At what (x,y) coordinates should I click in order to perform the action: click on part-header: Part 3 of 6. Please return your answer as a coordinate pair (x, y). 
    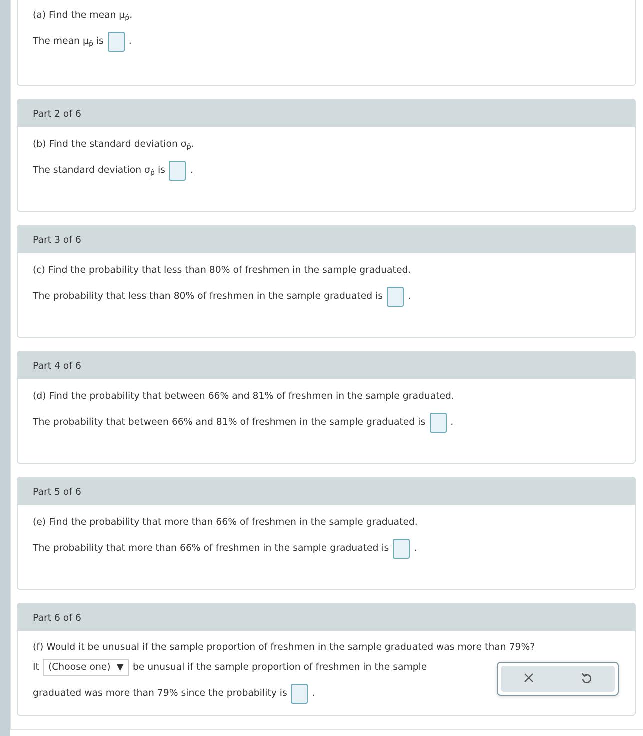
    Looking at the image, I should click on (326, 239).